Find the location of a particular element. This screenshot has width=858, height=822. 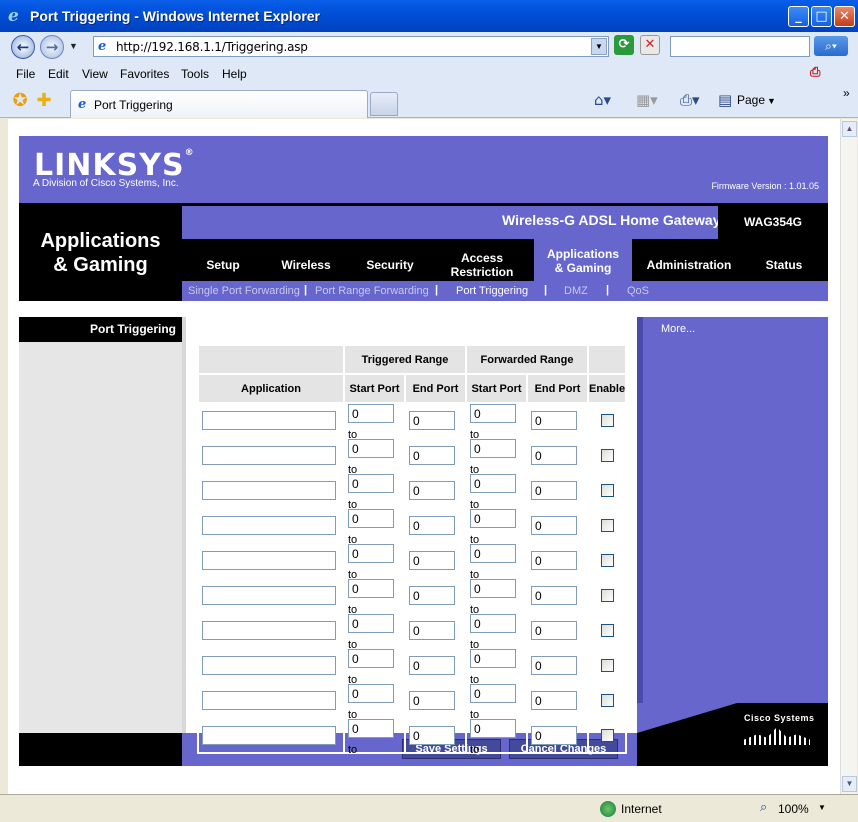

browser-tab-active: e Port Triggering is located at coordinates (219, 104).